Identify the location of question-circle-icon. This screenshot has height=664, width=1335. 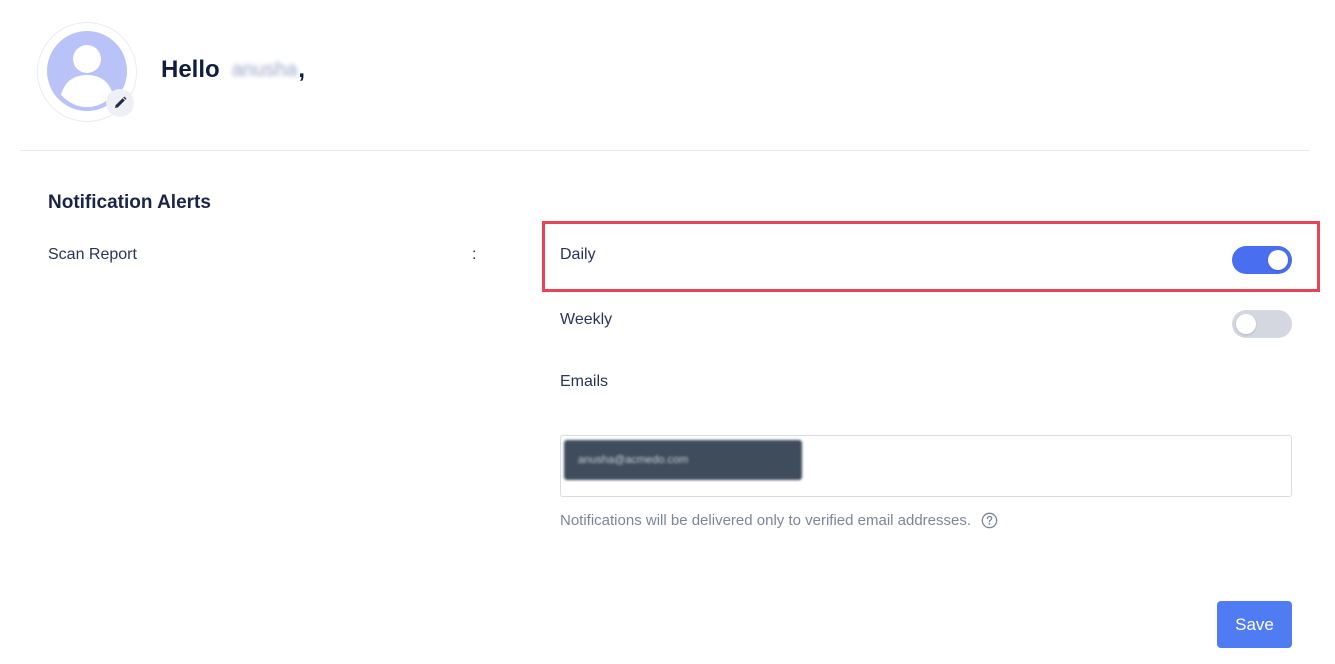
(989, 520).